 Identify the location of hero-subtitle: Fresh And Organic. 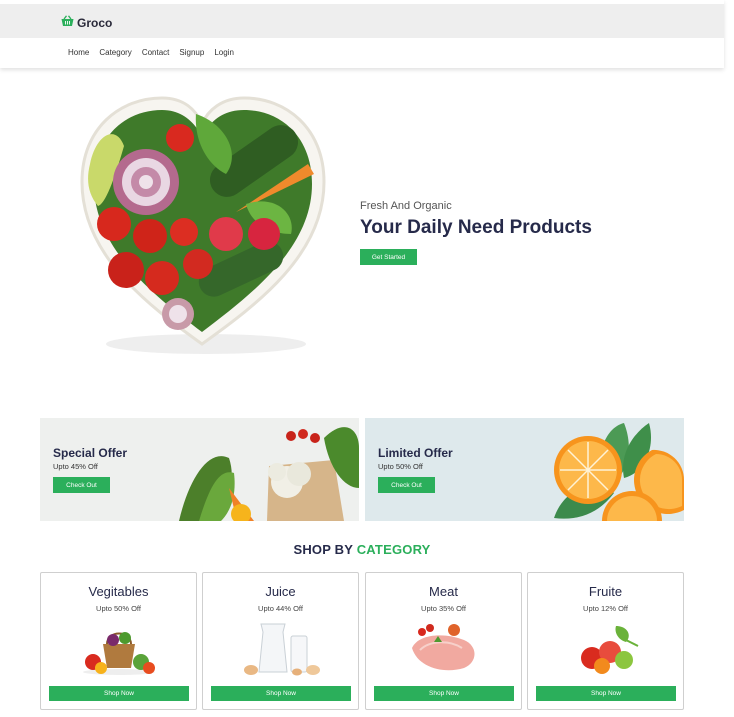
(406, 206).